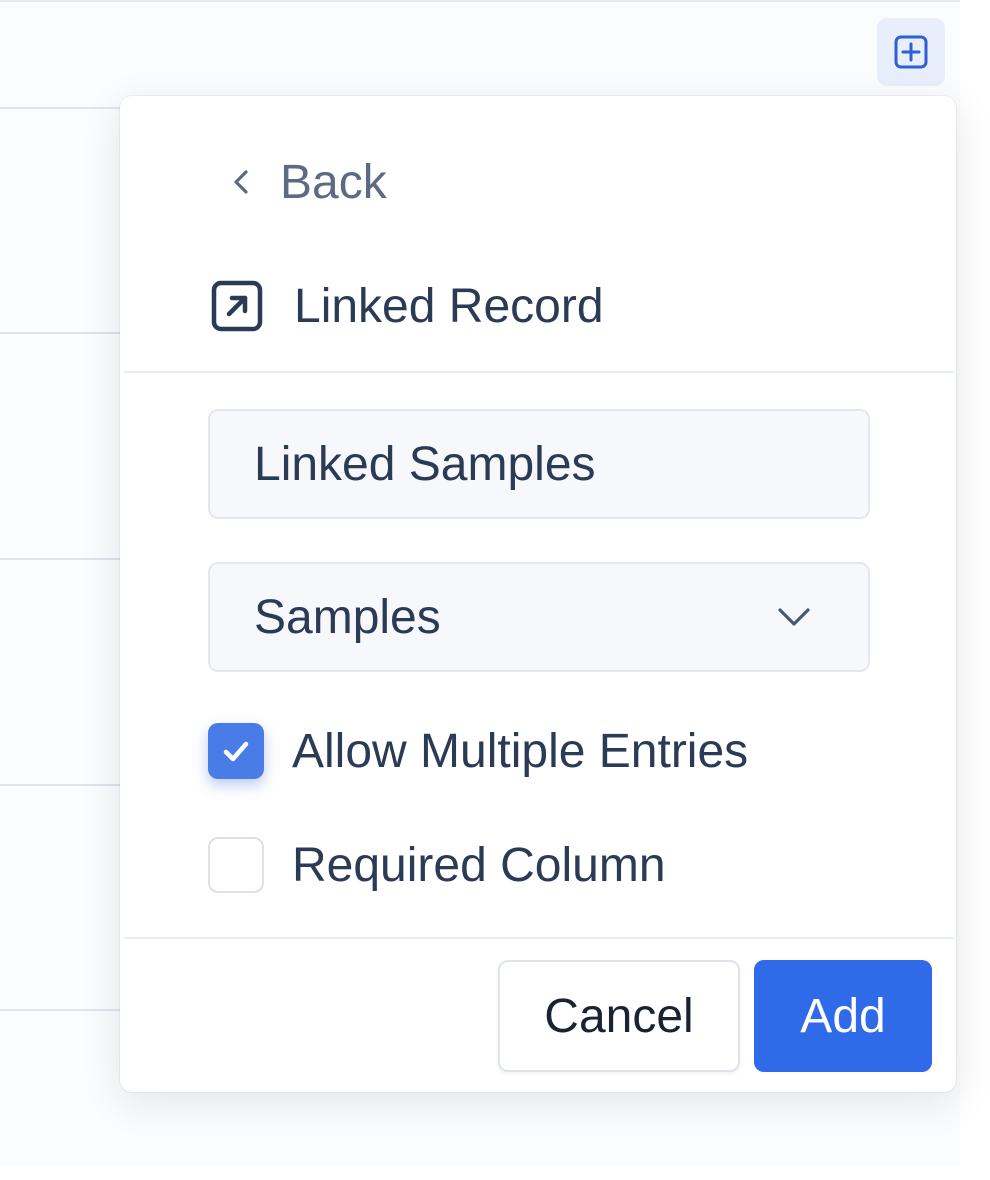 Image resolution: width=990 pixels, height=1180 pixels. I want to click on required-column-checkbox-row: Required Column, so click(437, 865).